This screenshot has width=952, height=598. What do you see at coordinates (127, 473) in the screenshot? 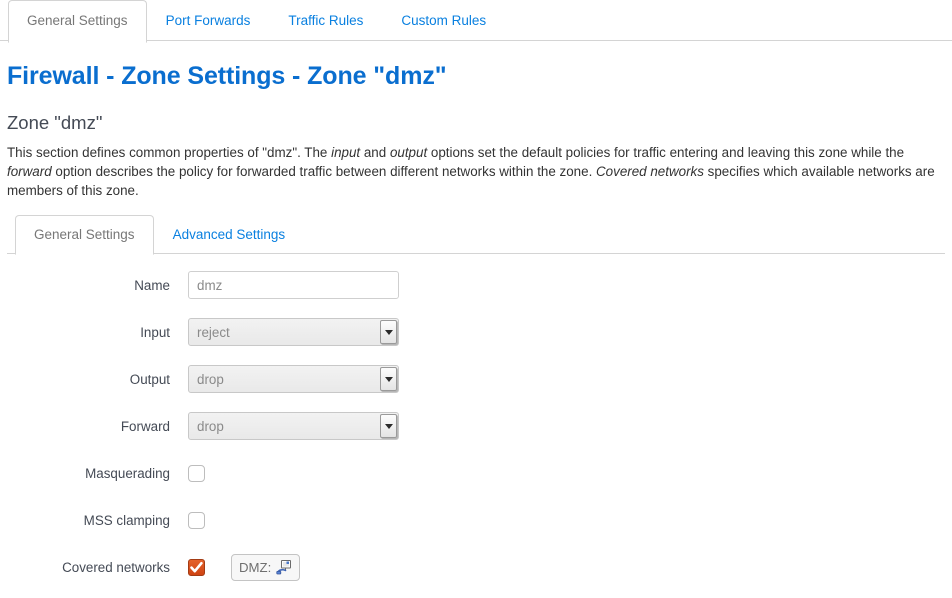
I see `label-masquerading: Masquerading` at bounding box center [127, 473].